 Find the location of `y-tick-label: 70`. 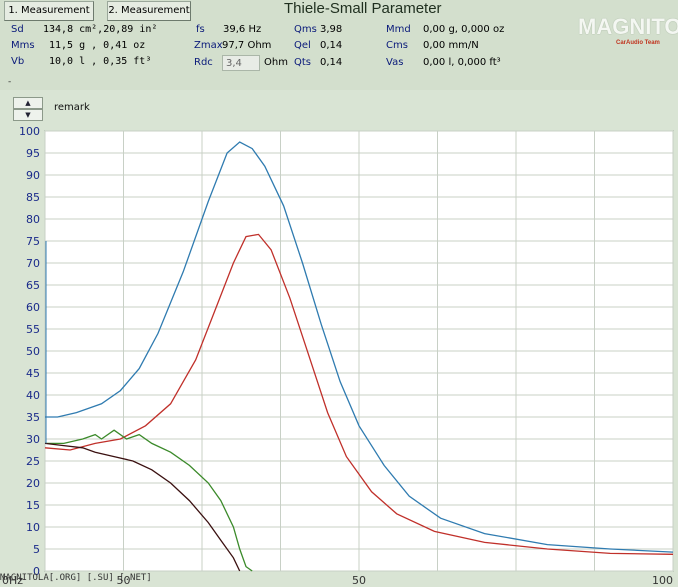

y-tick-label: 70 is located at coordinates (33, 263).